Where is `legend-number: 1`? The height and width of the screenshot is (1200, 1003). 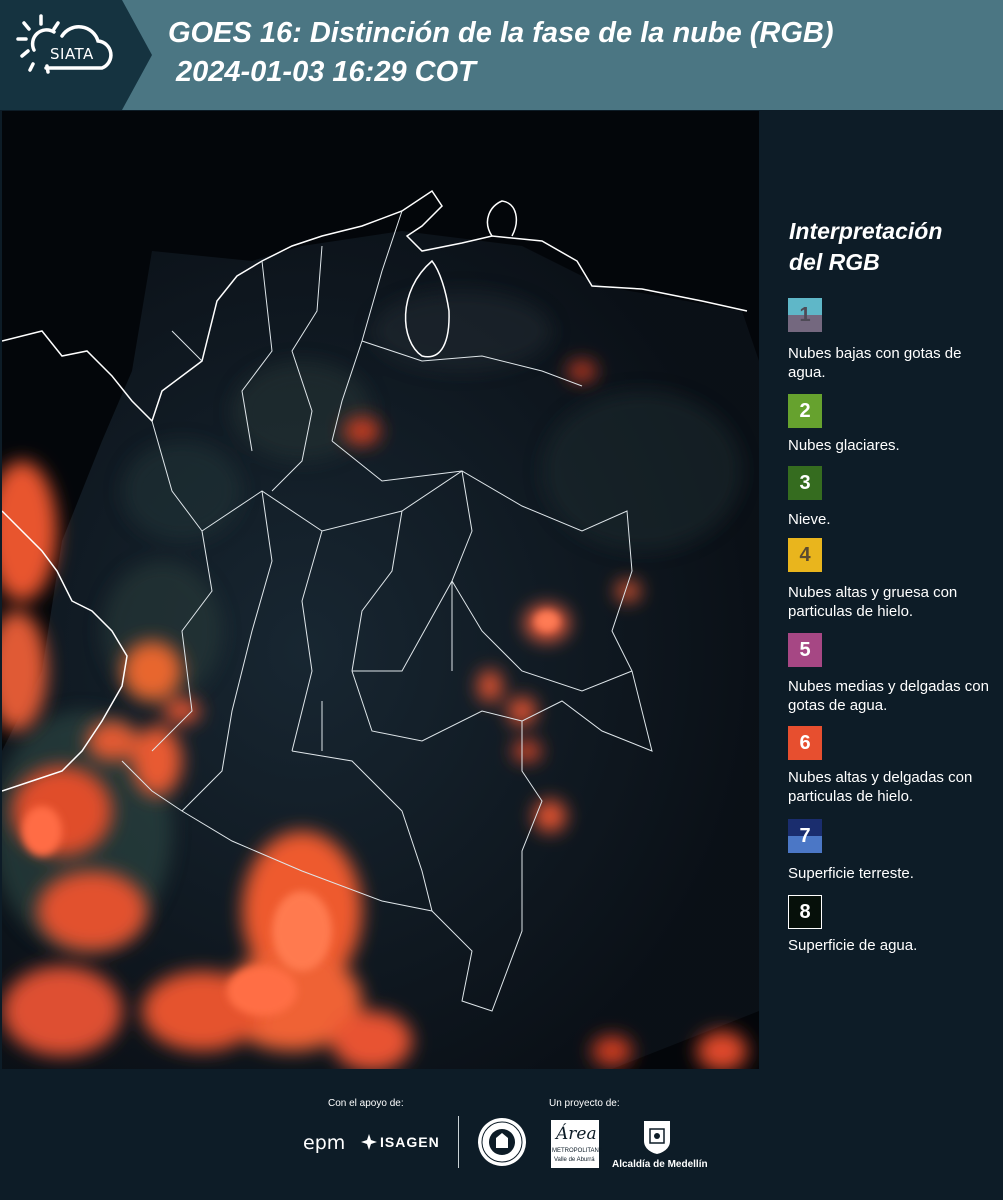
legend-number: 1 is located at coordinates (805, 314).